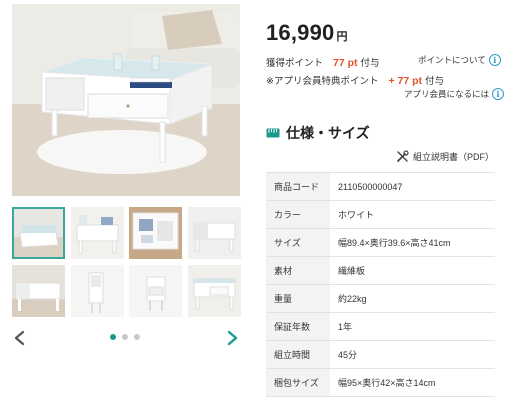 This screenshot has height=408, width=512. I want to click on spec-value: 幅95×奥行42×高さ14cm, so click(412, 382).